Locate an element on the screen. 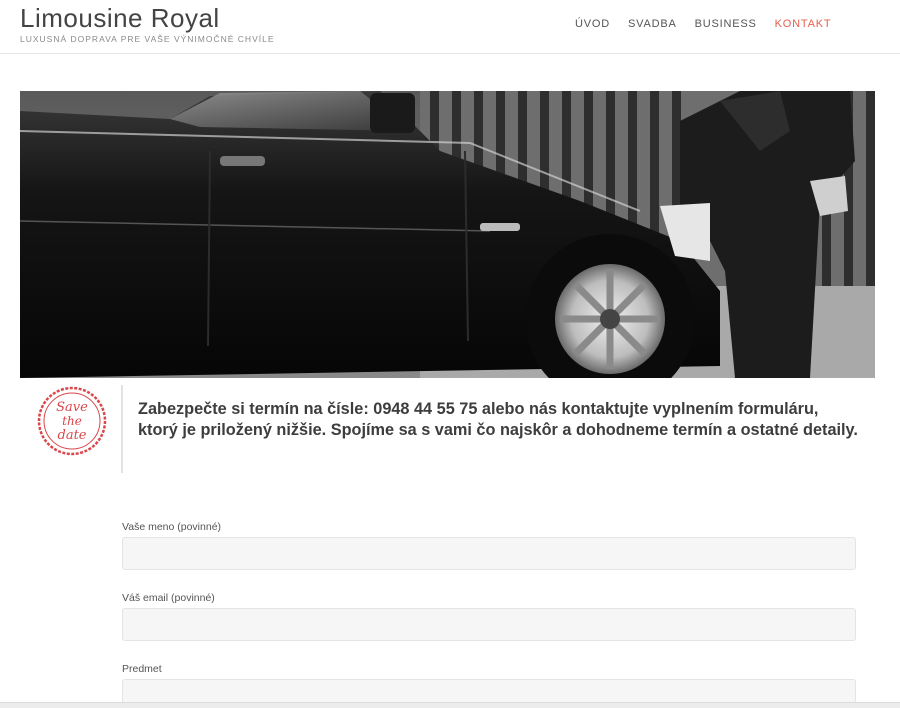 The width and height of the screenshot is (900, 708). bottom-scroll-bar is located at coordinates (450, 705).